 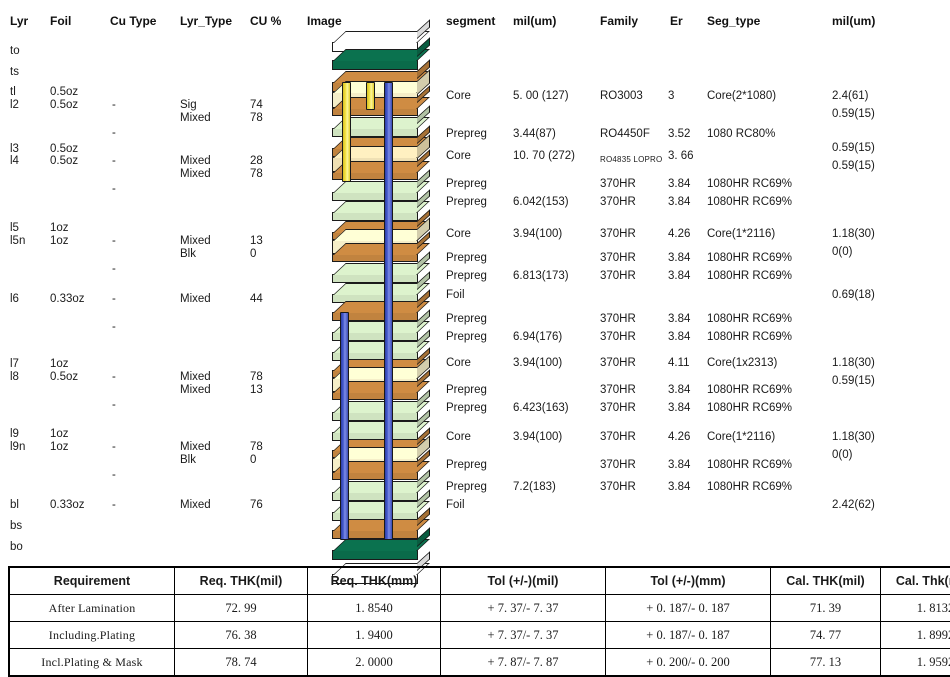 I want to click on layer-foil: 0.5oz, so click(x=64, y=377).